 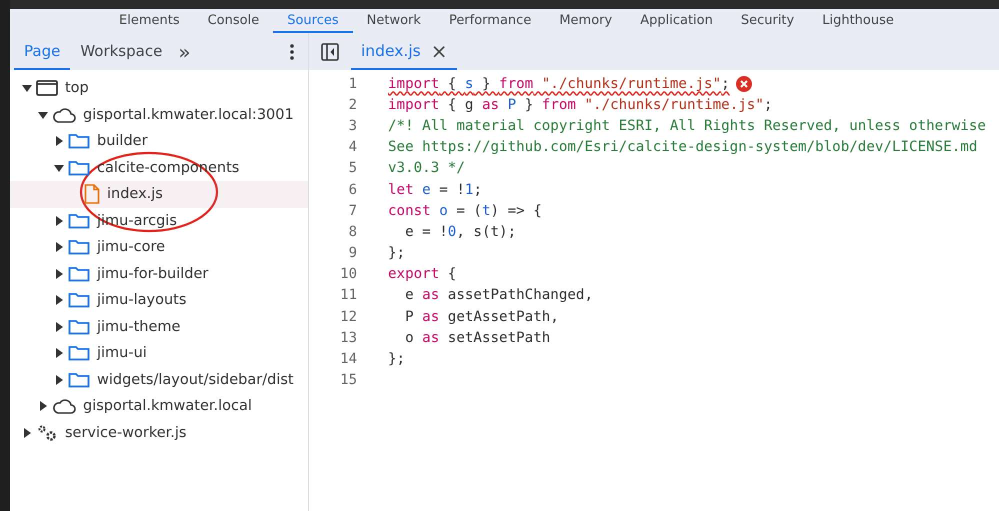 I want to click on devtools-tab: Lighthouse, so click(x=858, y=21).